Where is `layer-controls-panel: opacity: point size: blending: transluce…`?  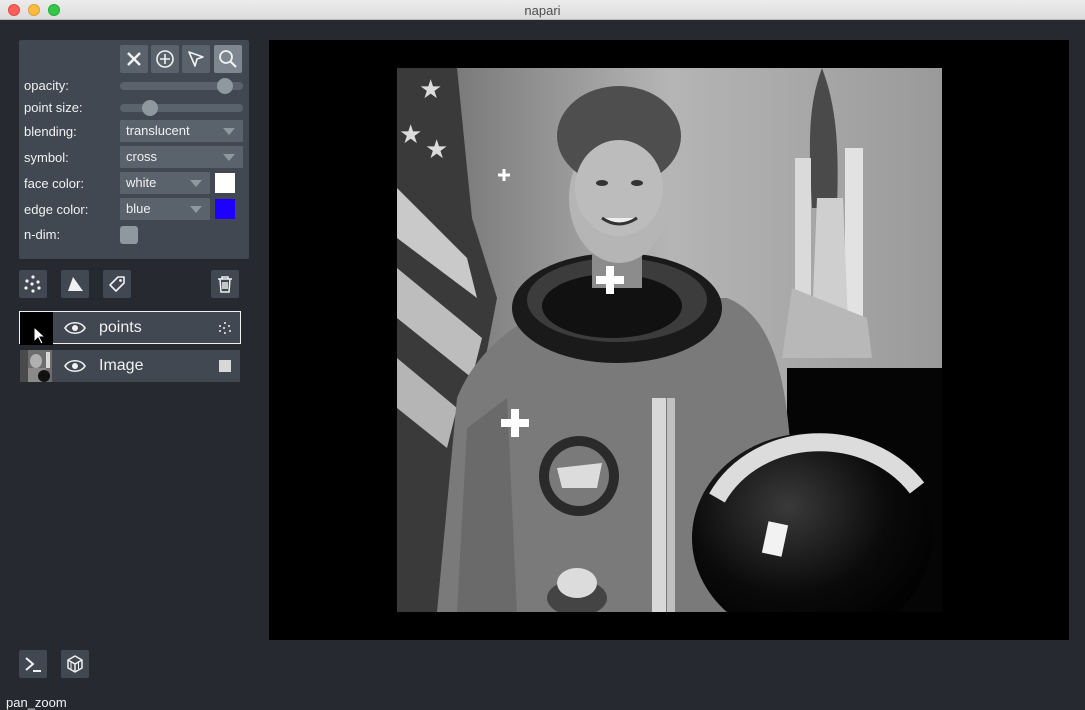 layer-controls-panel: opacity: point size: blending: transluce… is located at coordinates (134, 149).